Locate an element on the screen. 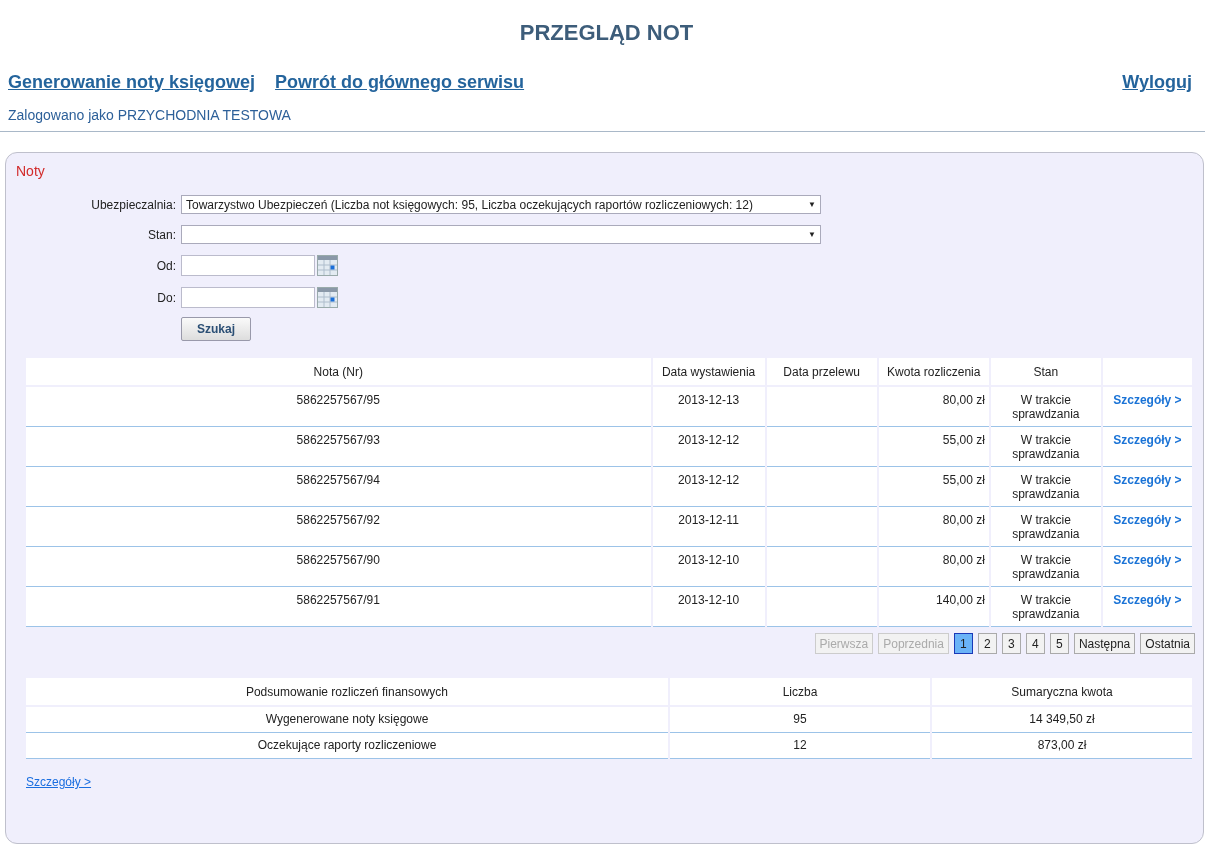 This screenshot has height=859, width=1210. page-button: 1 is located at coordinates (963, 643).